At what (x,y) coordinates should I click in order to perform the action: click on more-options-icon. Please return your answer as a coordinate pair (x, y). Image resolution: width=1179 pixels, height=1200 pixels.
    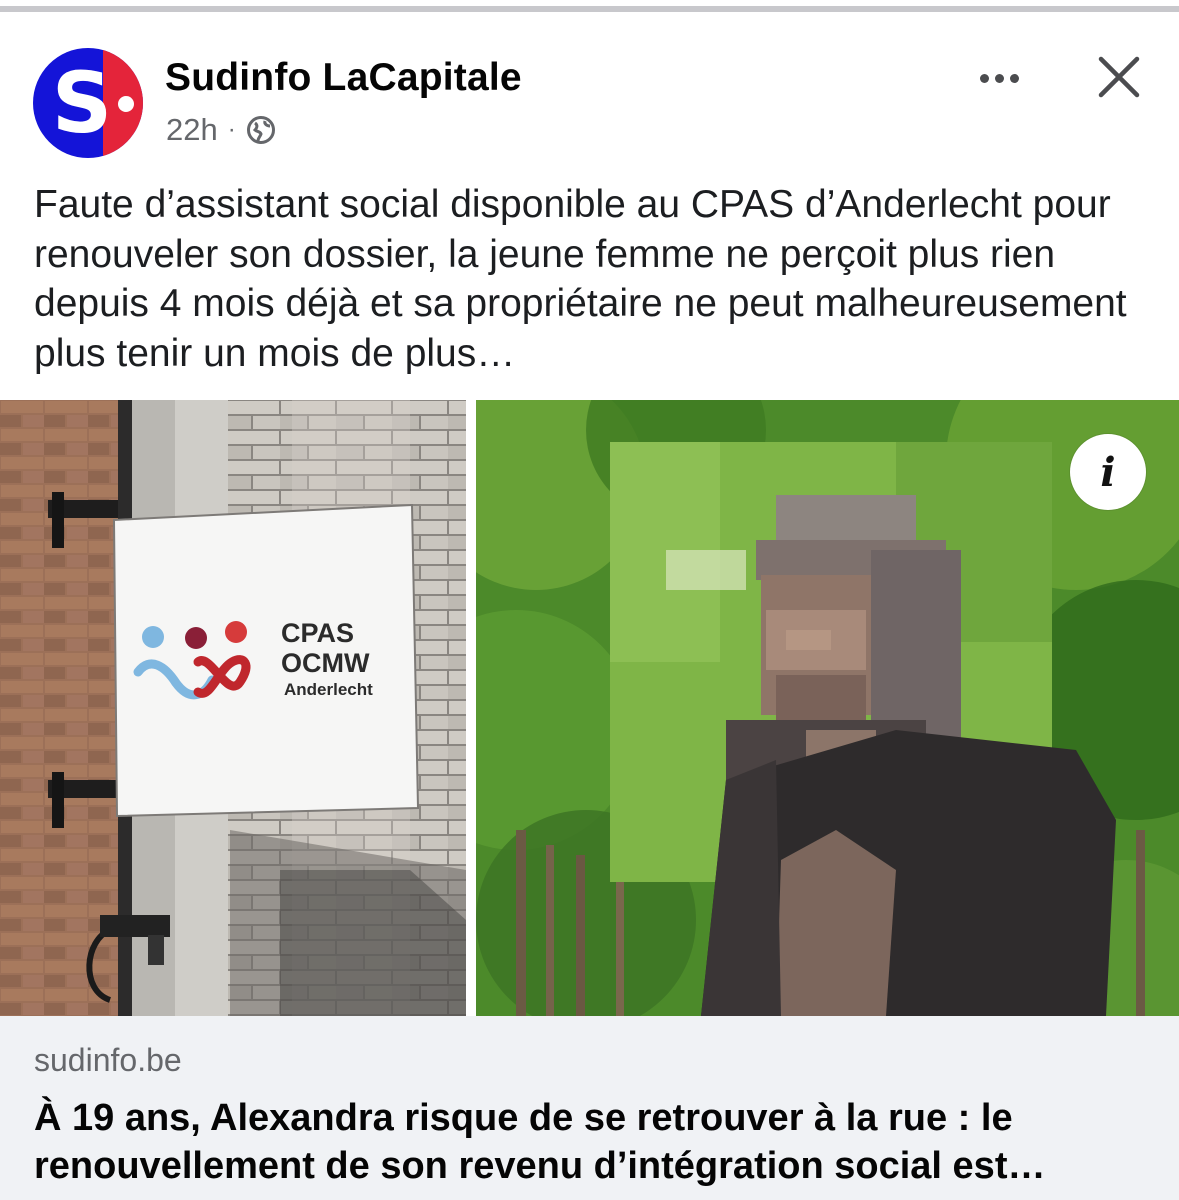
    Looking at the image, I should click on (999, 78).